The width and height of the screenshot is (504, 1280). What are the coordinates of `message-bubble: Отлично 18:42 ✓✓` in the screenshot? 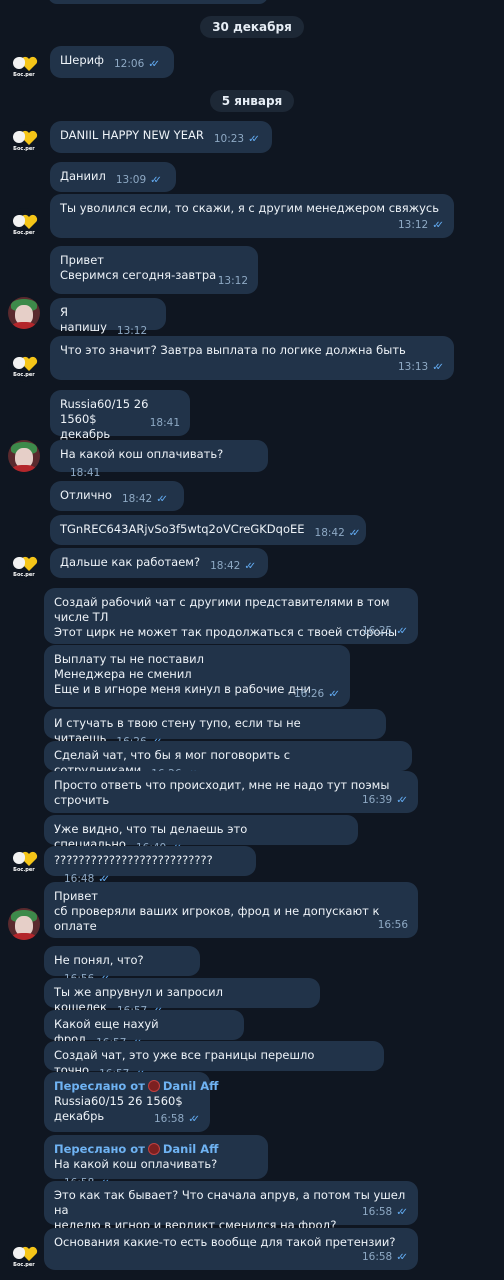 It's located at (117, 496).